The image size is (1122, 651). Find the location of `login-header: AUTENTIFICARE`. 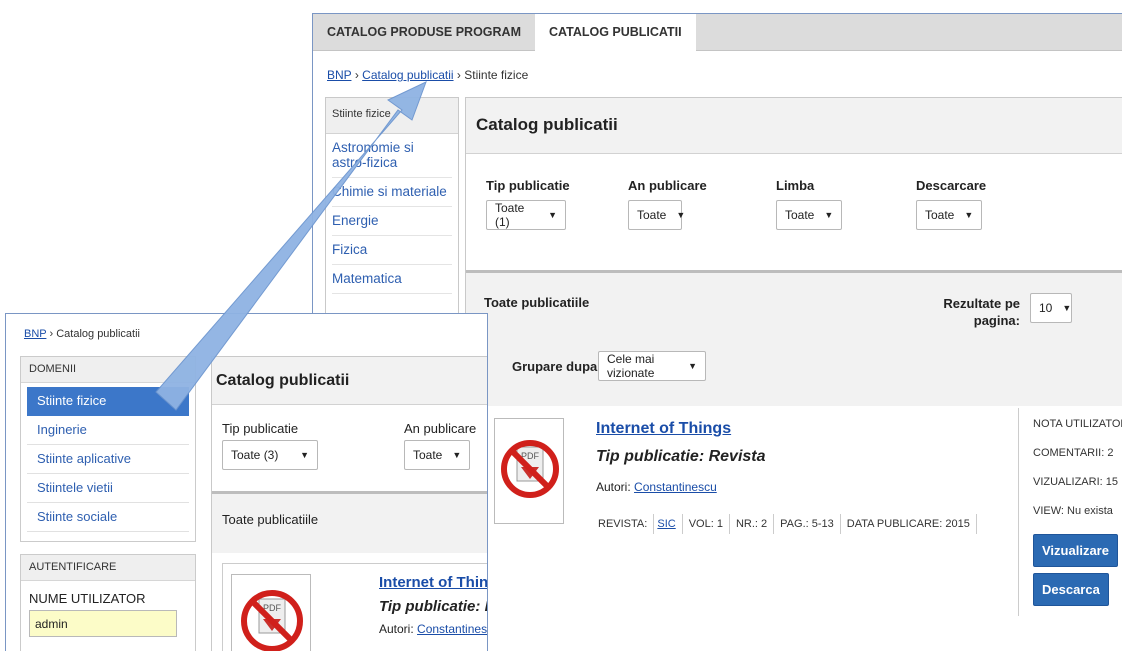

login-header: AUTENTIFICARE is located at coordinates (108, 568).